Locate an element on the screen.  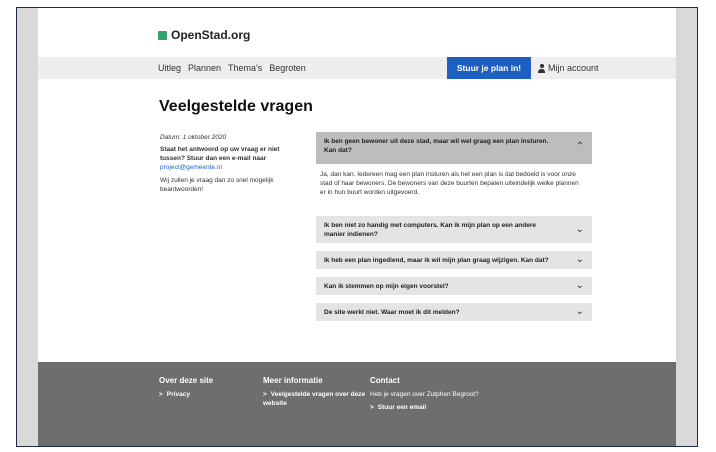
logo-icon is located at coordinates (162, 35).